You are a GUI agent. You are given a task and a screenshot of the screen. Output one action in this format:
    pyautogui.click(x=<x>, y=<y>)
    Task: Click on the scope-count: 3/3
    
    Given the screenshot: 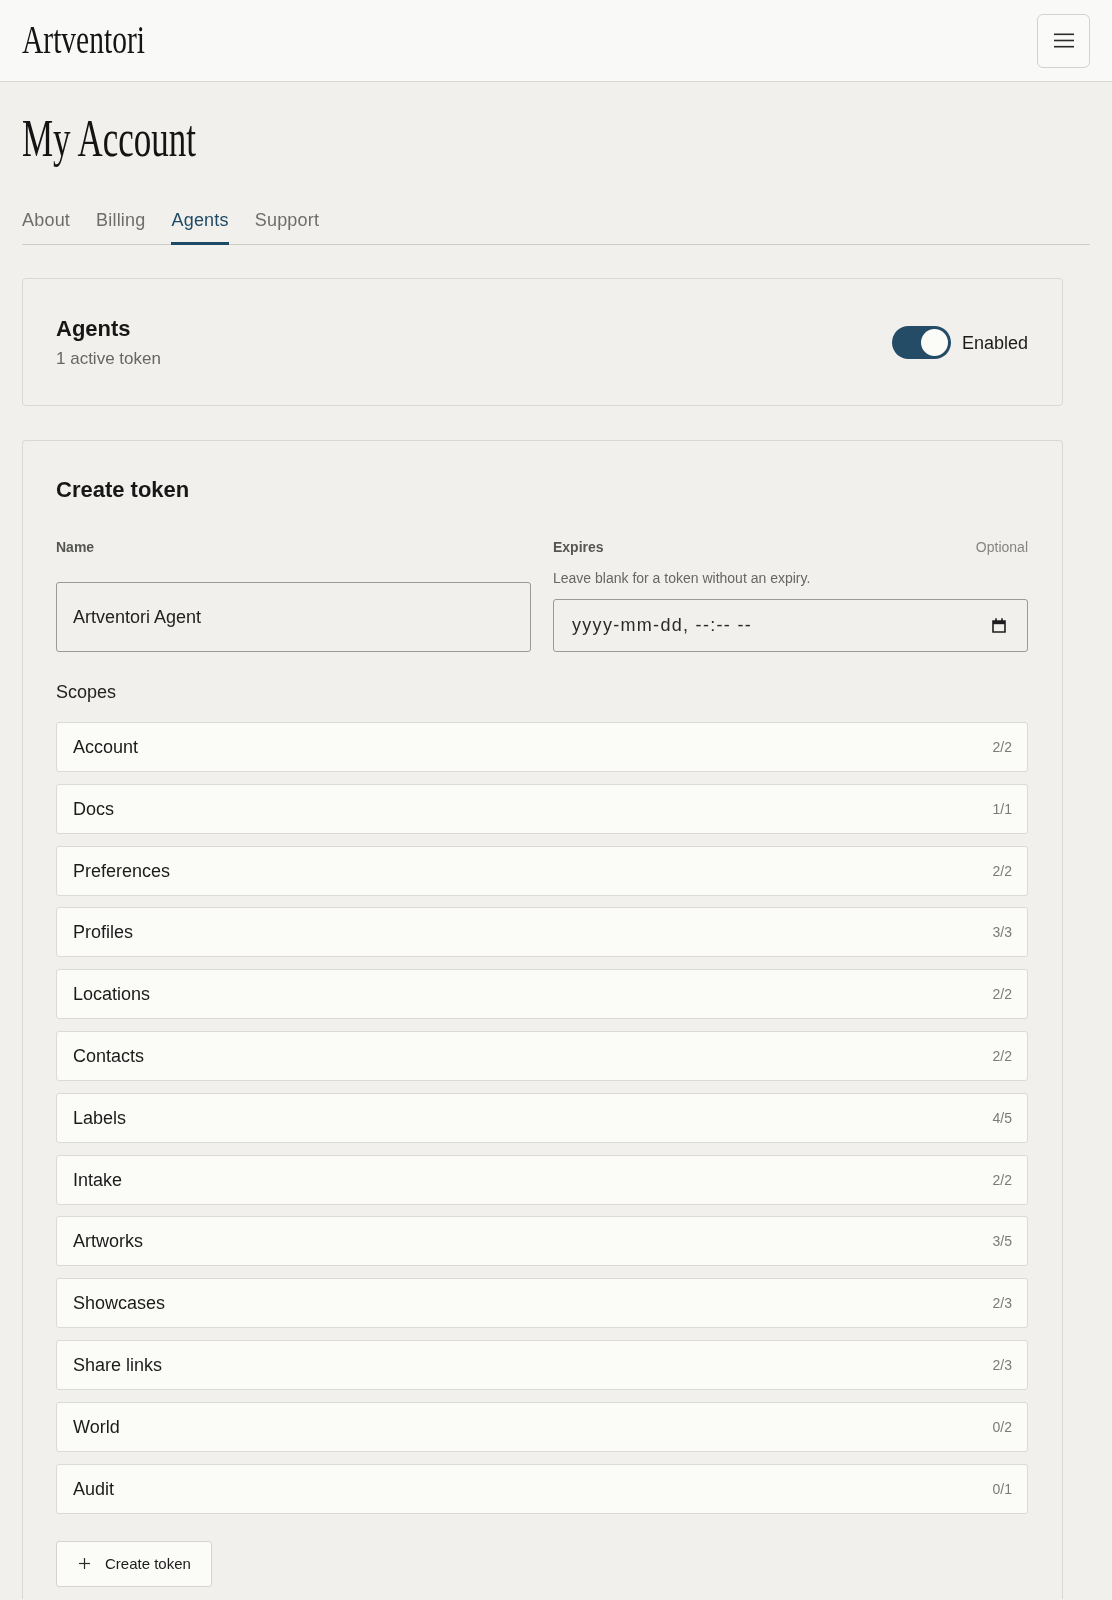 What is the action you would take?
    pyautogui.click(x=1002, y=932)
    